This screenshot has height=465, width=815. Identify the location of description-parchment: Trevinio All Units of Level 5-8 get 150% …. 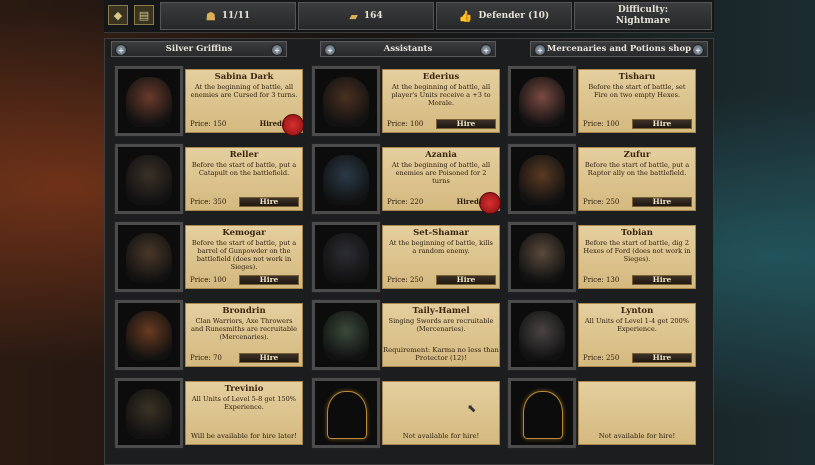
(244, 413).